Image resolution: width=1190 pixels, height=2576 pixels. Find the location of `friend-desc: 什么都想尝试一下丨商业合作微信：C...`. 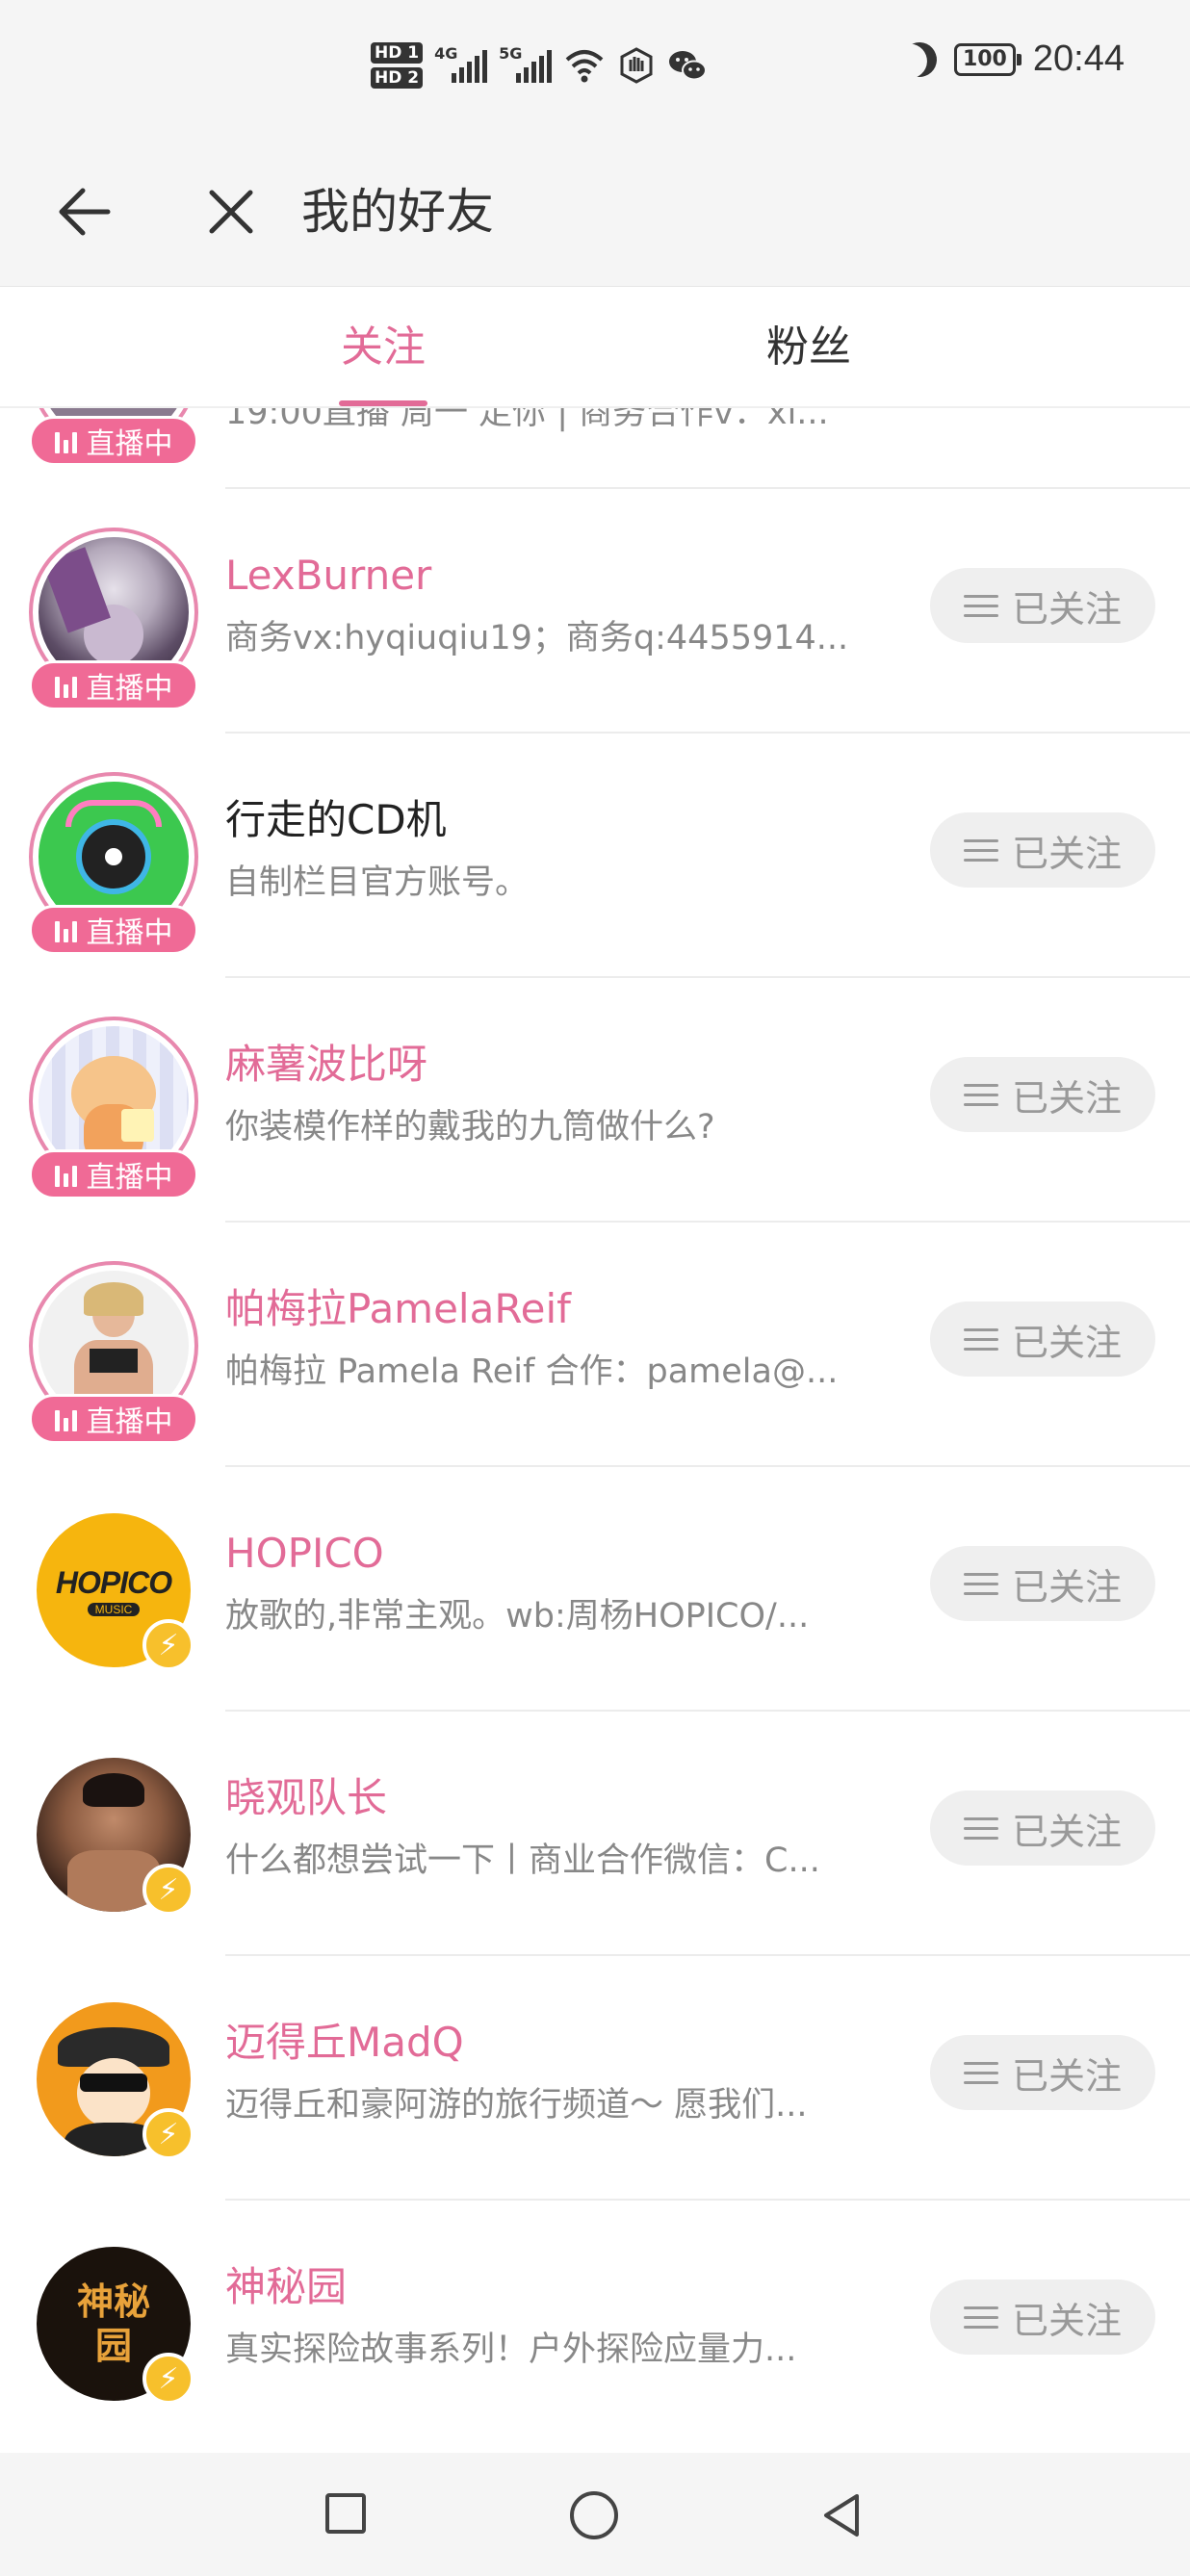

friend-desc: 什么都想尝试一下丨商业合作微信：C... is located at coordinates (522, 1861).